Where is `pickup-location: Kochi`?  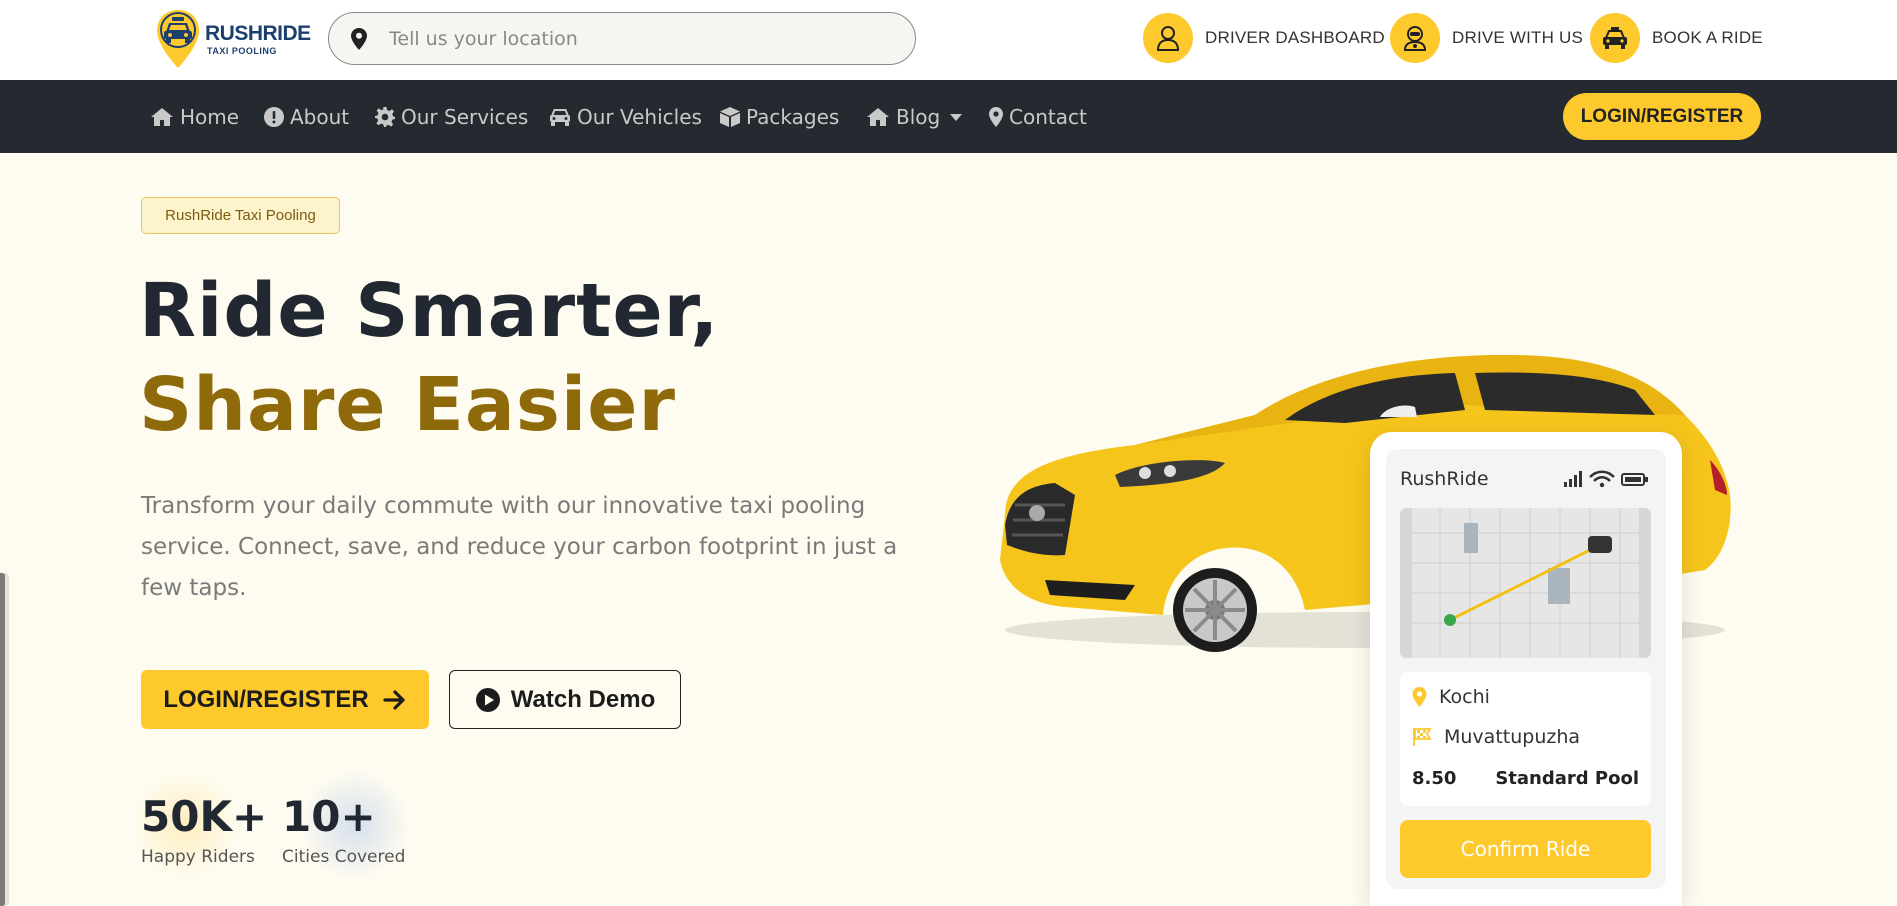 pickup-location: Kochi is located at coordinates (1464, 697).